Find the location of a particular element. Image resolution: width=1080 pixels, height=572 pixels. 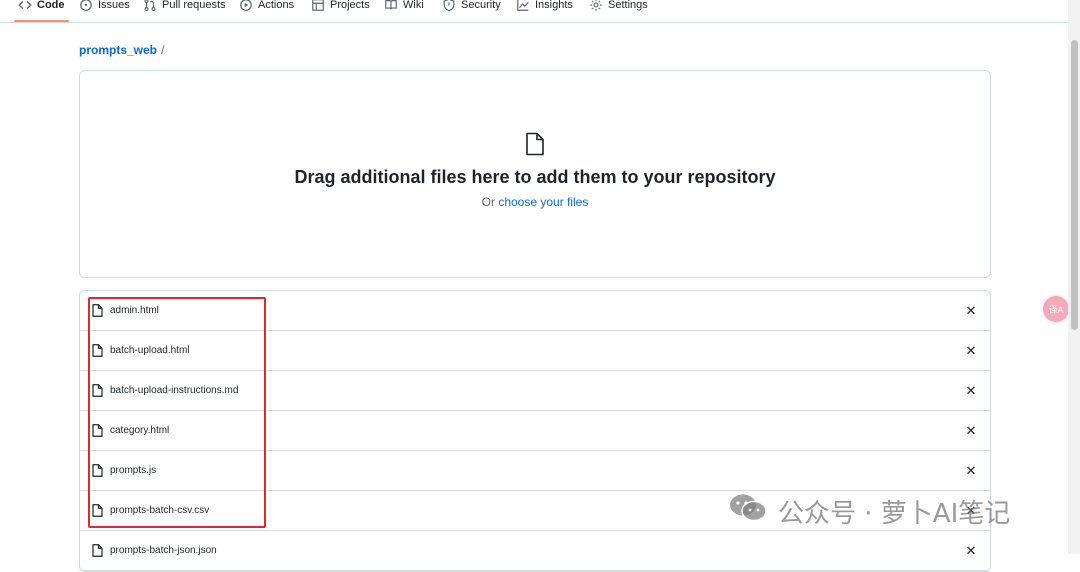

issue-icon is located at coordinates (86, 6).